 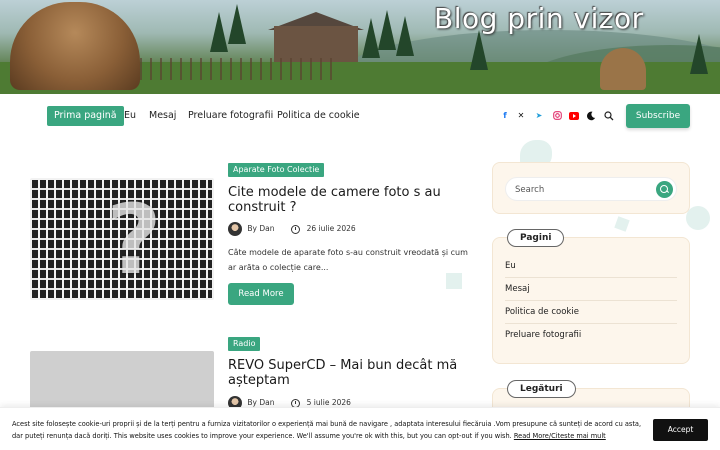 I want to click on facebook-icon: f, so click(x=505, y=116).